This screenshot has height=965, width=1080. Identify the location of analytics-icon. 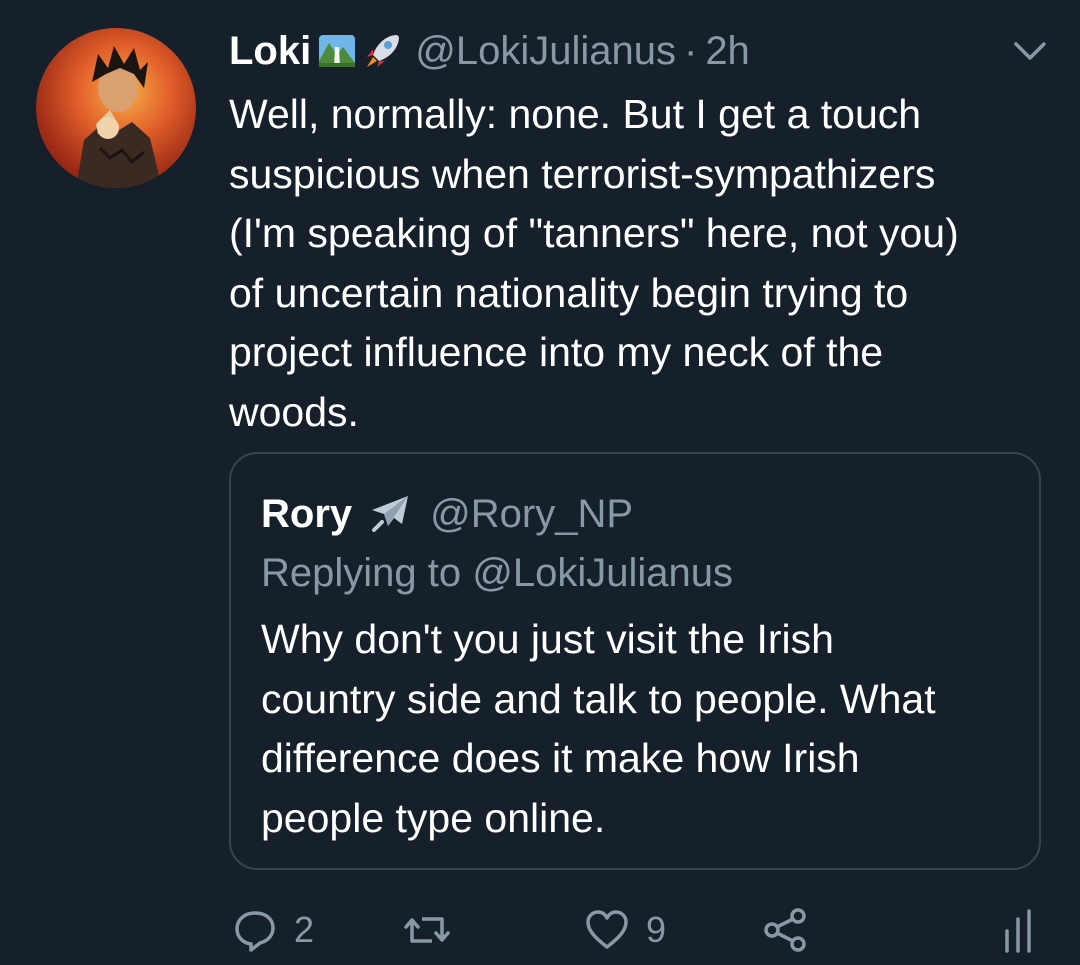
(1018, 931).